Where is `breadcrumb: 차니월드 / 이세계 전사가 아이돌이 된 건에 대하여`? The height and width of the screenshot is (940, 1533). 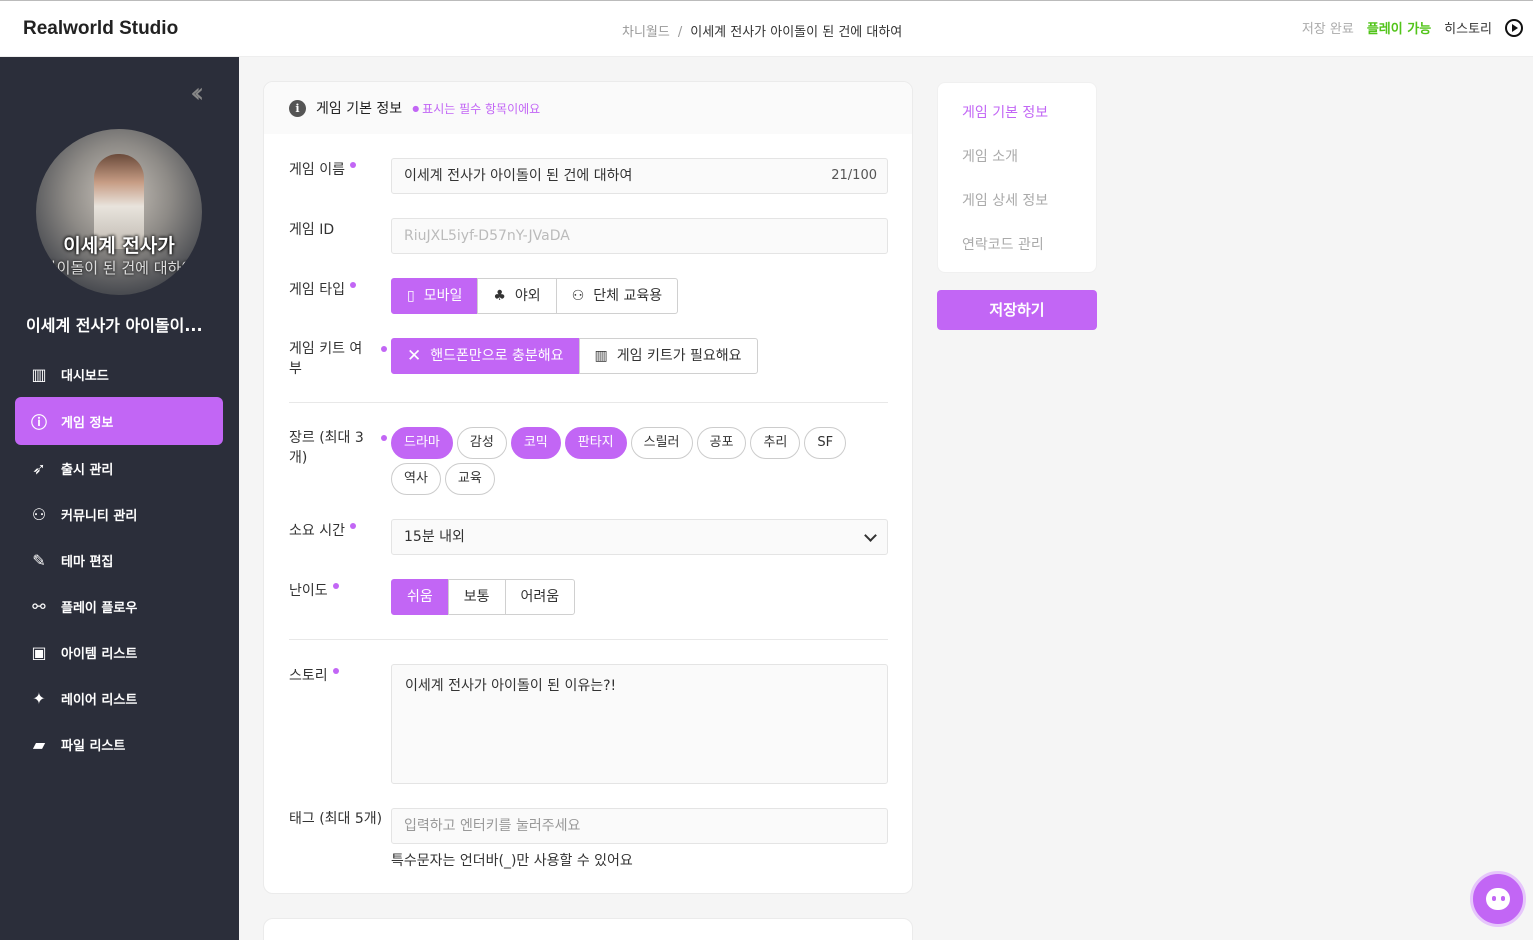 breadcrumb: 차니월드 / 이세계 전사가 아이돌이 된 건에 대하여 is located at coordinates (762, 30).